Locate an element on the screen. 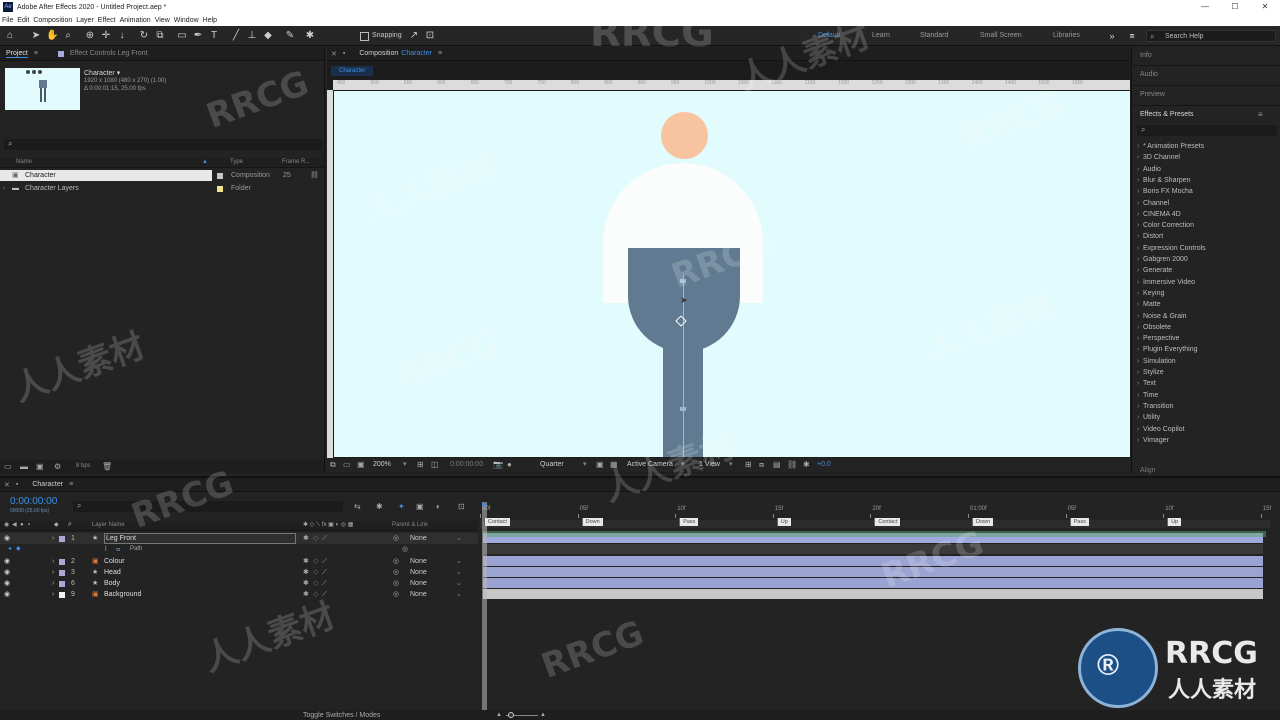  zoom-tool-icon: ⌕ is located at coordinates (68, 36).